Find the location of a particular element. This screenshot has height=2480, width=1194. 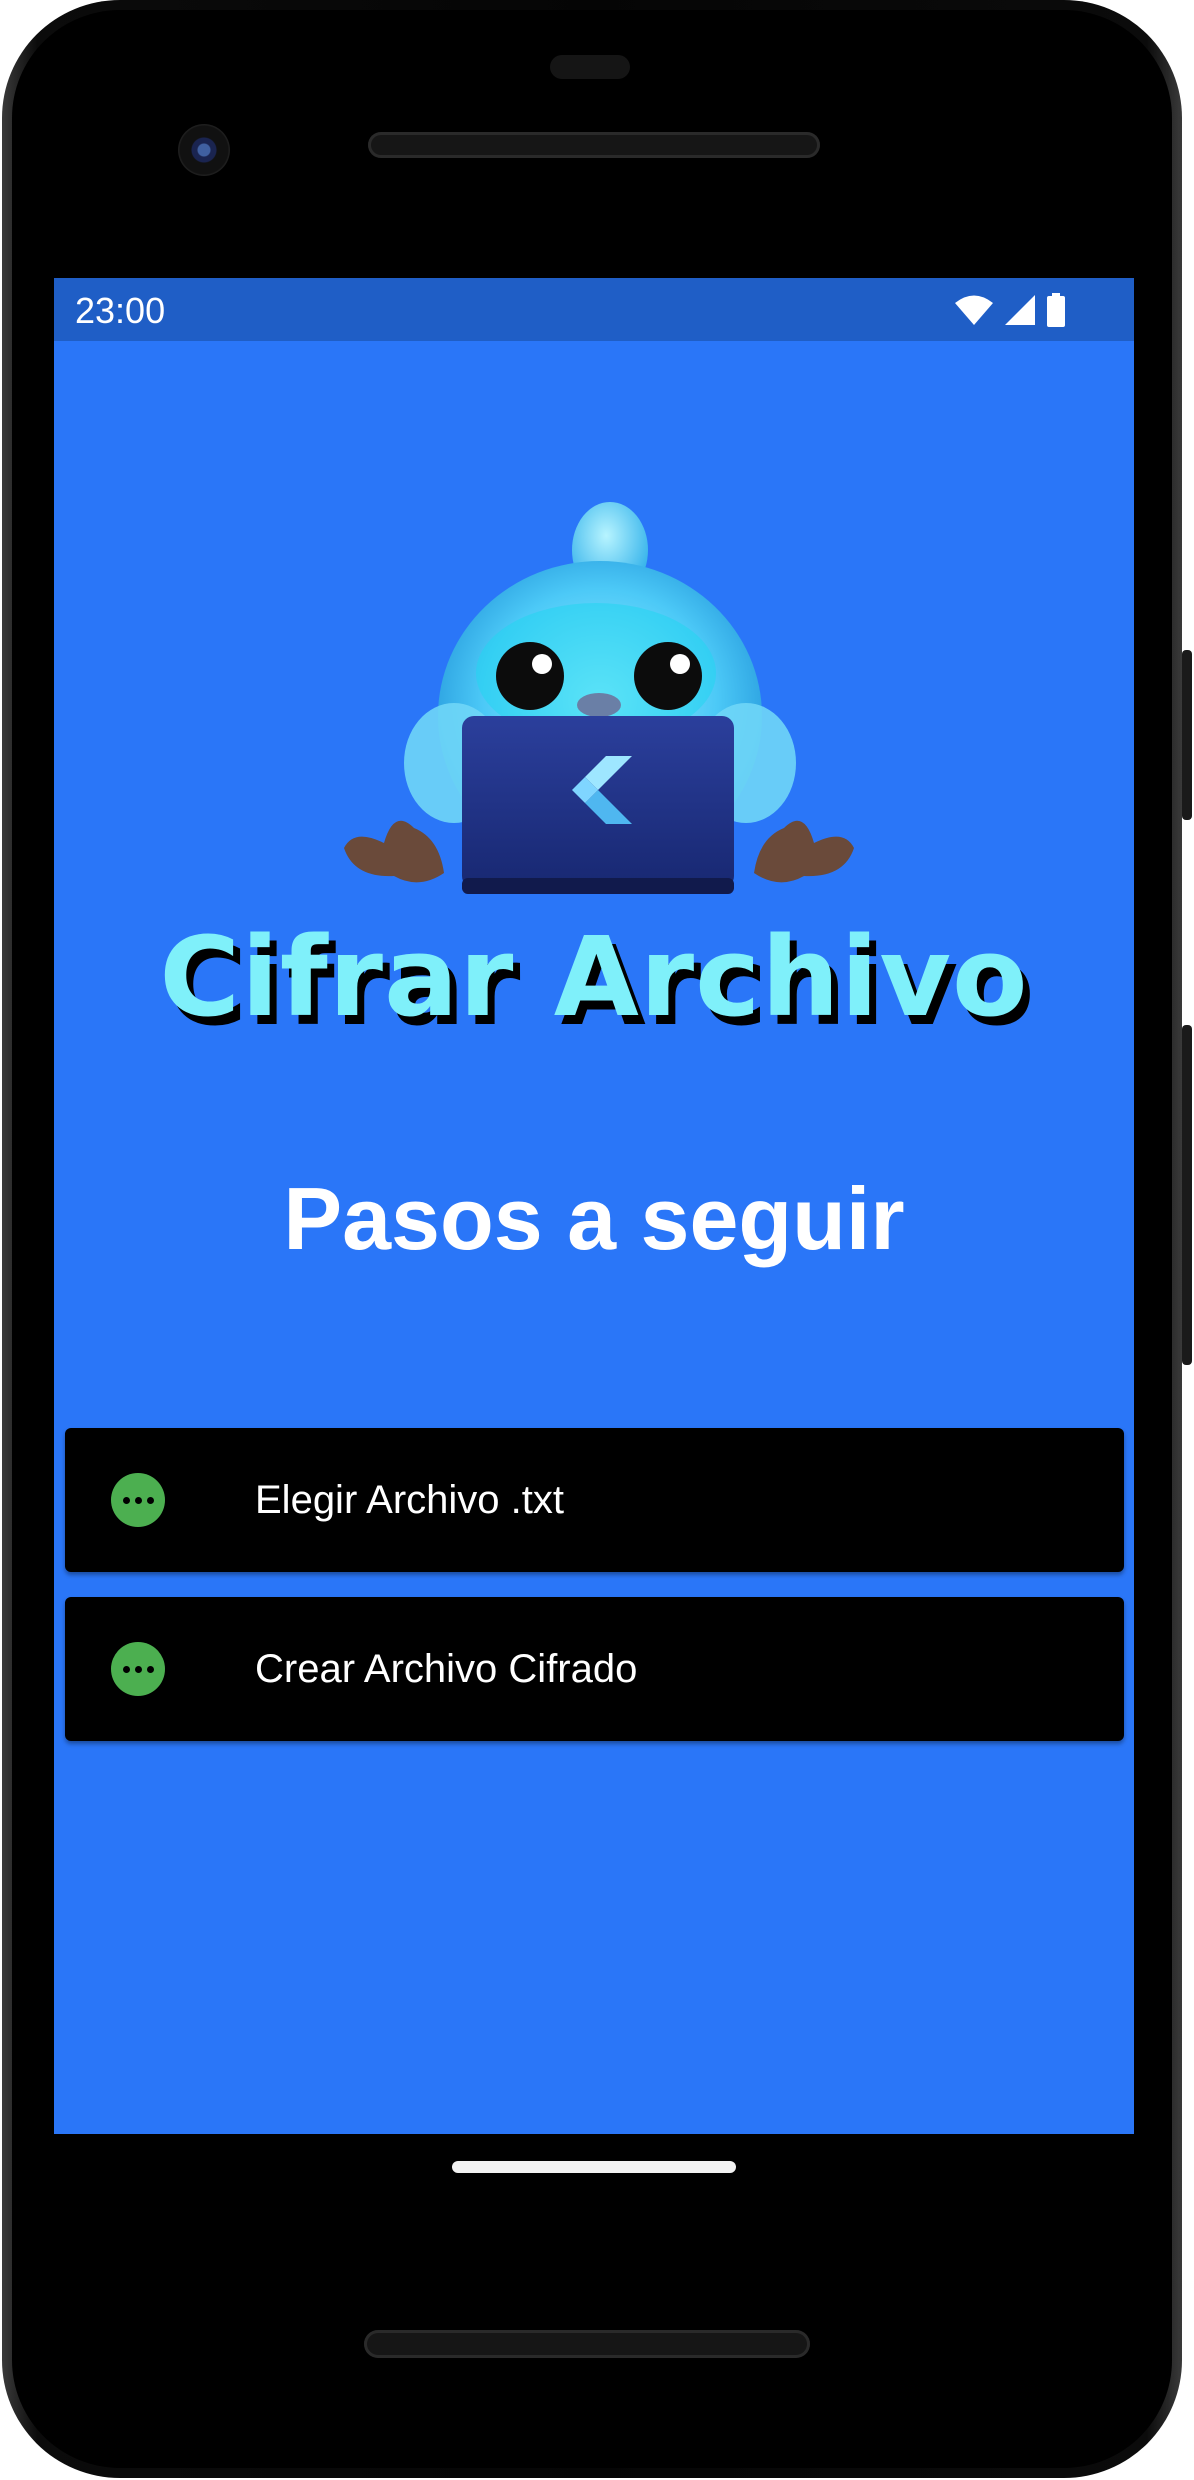

top-speaker is located at coordinates (594, 145).